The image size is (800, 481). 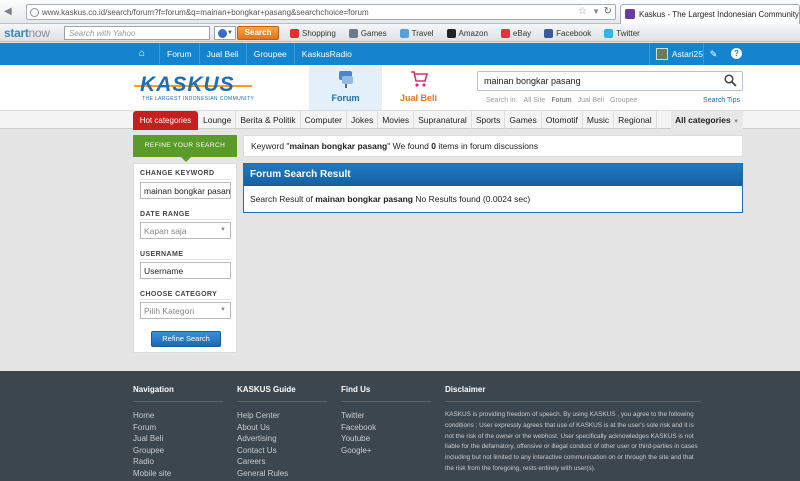 What do you see at coordinates (282, 439) in the screenshot?
I see `footer-link-advertising: Advertising` at bounding box center [282, 439].